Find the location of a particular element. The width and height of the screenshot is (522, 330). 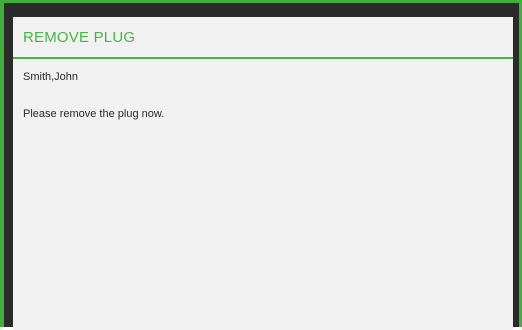

dialog-message: Please remove the plug now. is located at coordinates (94, 114).